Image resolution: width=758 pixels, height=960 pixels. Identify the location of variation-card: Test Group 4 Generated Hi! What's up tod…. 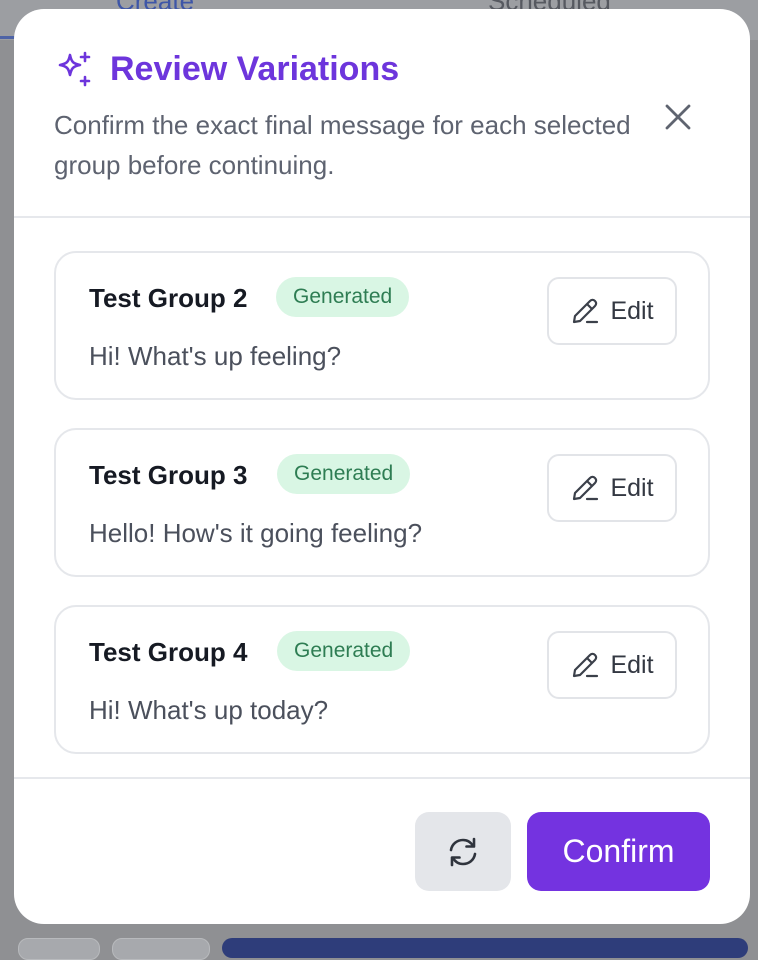
(382, 679).